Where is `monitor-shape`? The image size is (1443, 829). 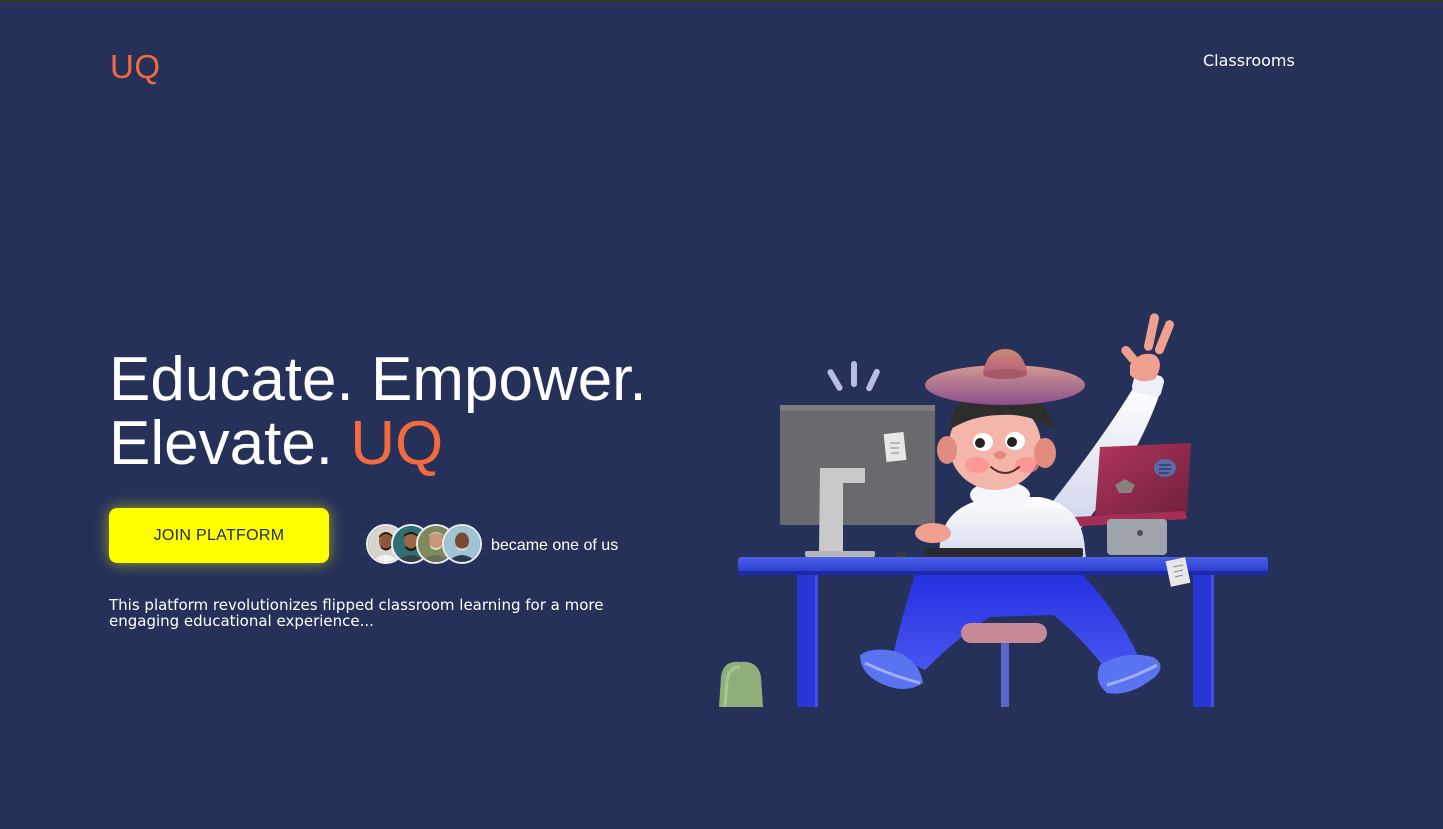
monitor-shape is located at coordinates (857, 465).